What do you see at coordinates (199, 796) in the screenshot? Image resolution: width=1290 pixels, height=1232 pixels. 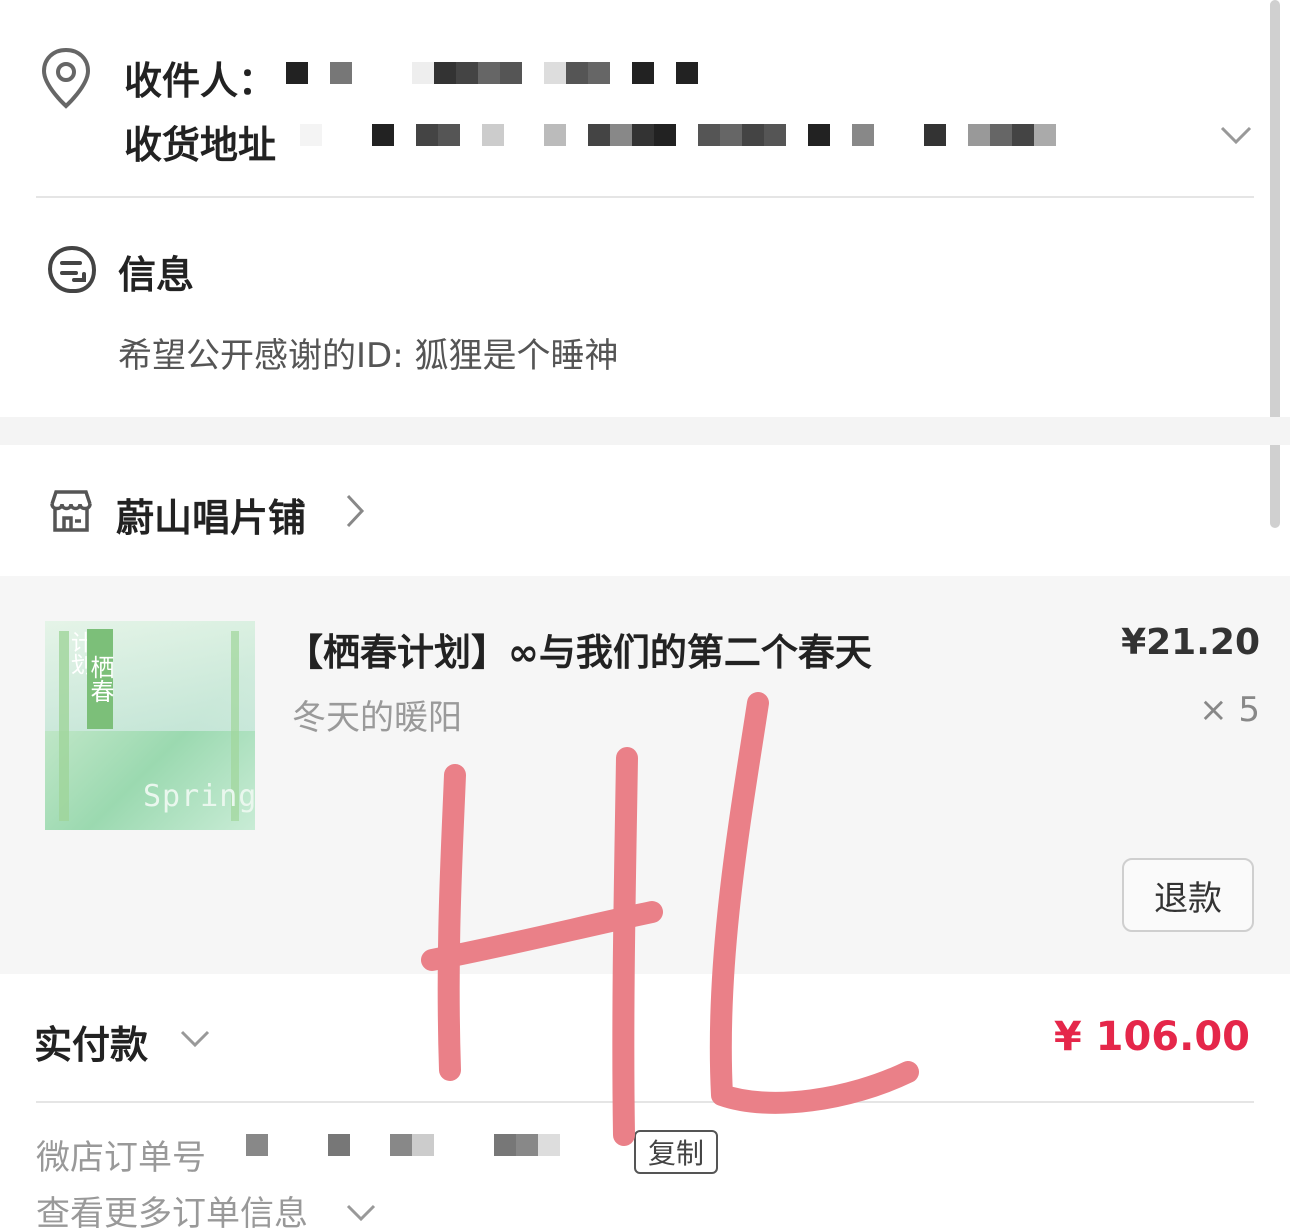 I see `cover-word: Spring` at bounding box center [199, 796].